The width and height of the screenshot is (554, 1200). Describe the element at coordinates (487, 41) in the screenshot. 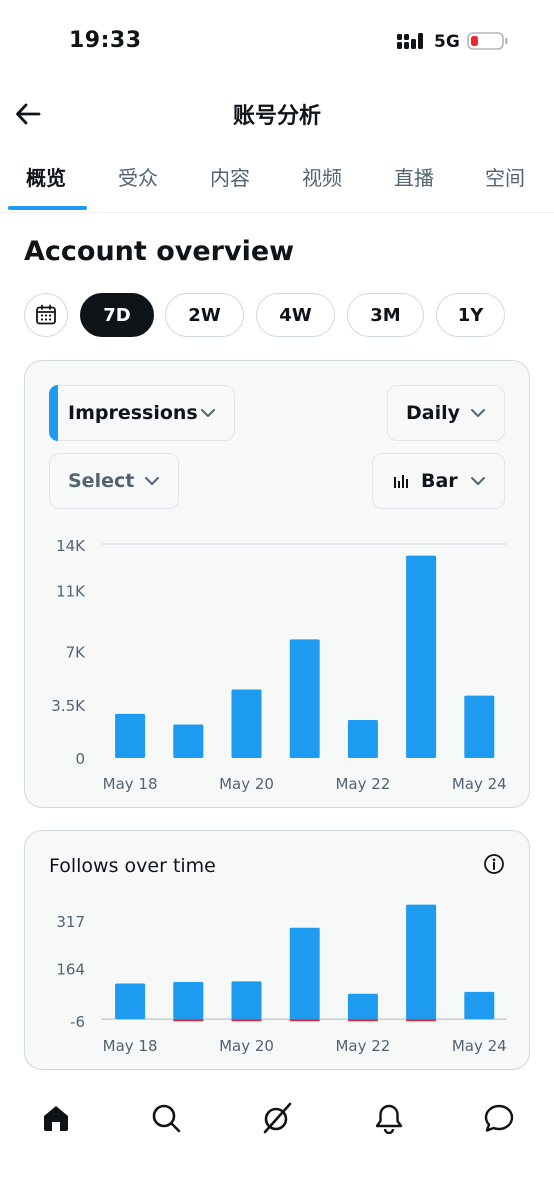

I see `battery-icon` at that location.